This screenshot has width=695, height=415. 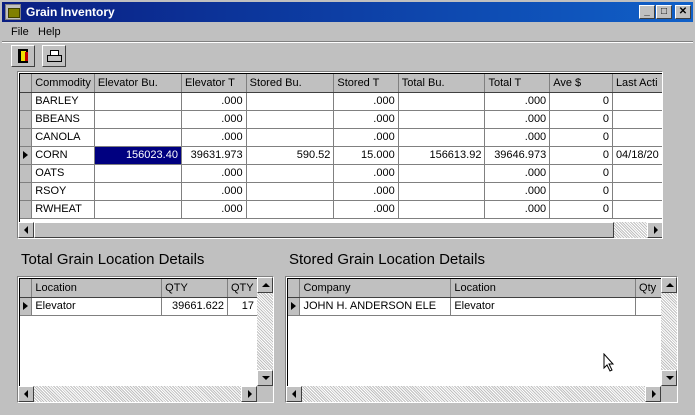 I want to click on table-row: JOHN H. ANDERSON ELE Elevator, so click(x=475, y=306).